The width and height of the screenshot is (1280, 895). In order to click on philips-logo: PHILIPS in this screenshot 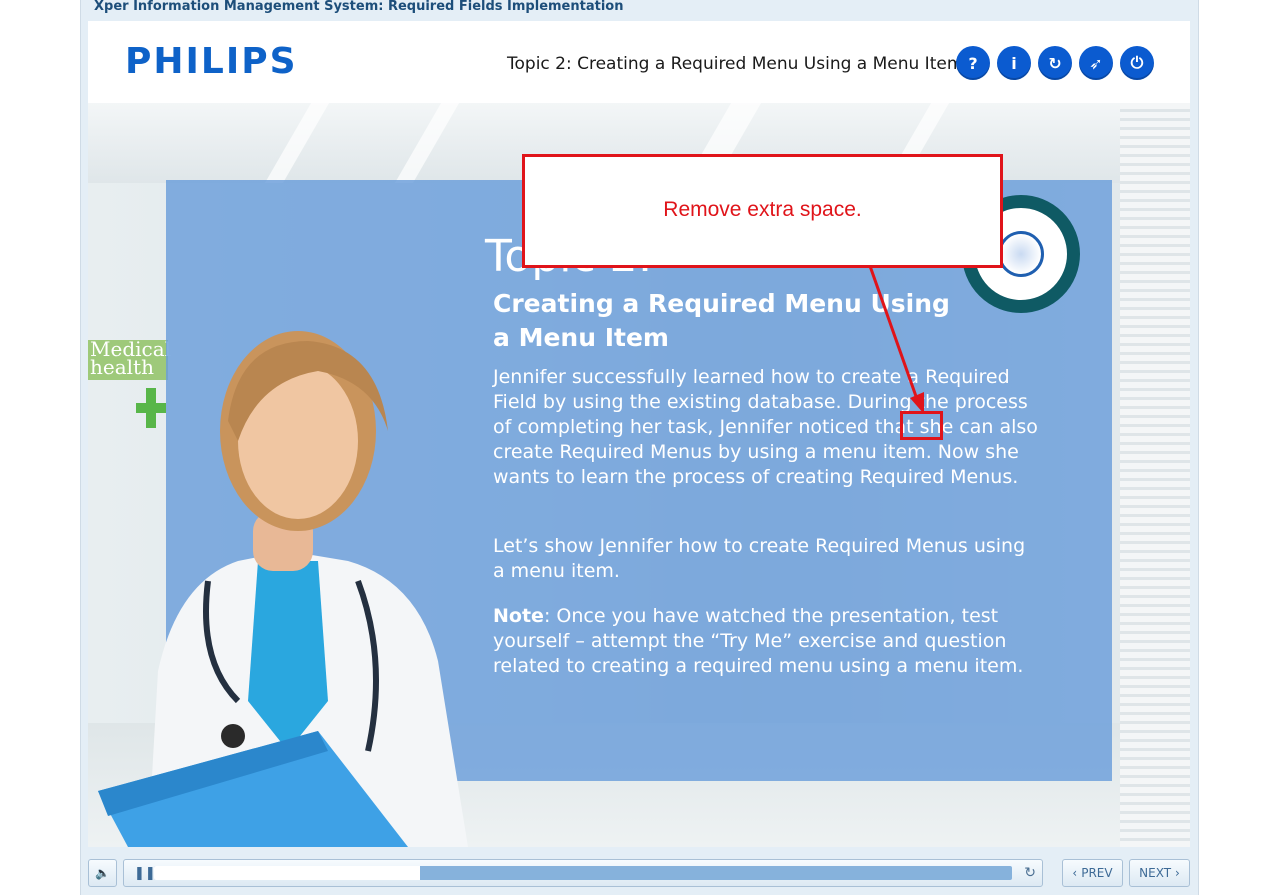, I will do `click(211, 61)`.